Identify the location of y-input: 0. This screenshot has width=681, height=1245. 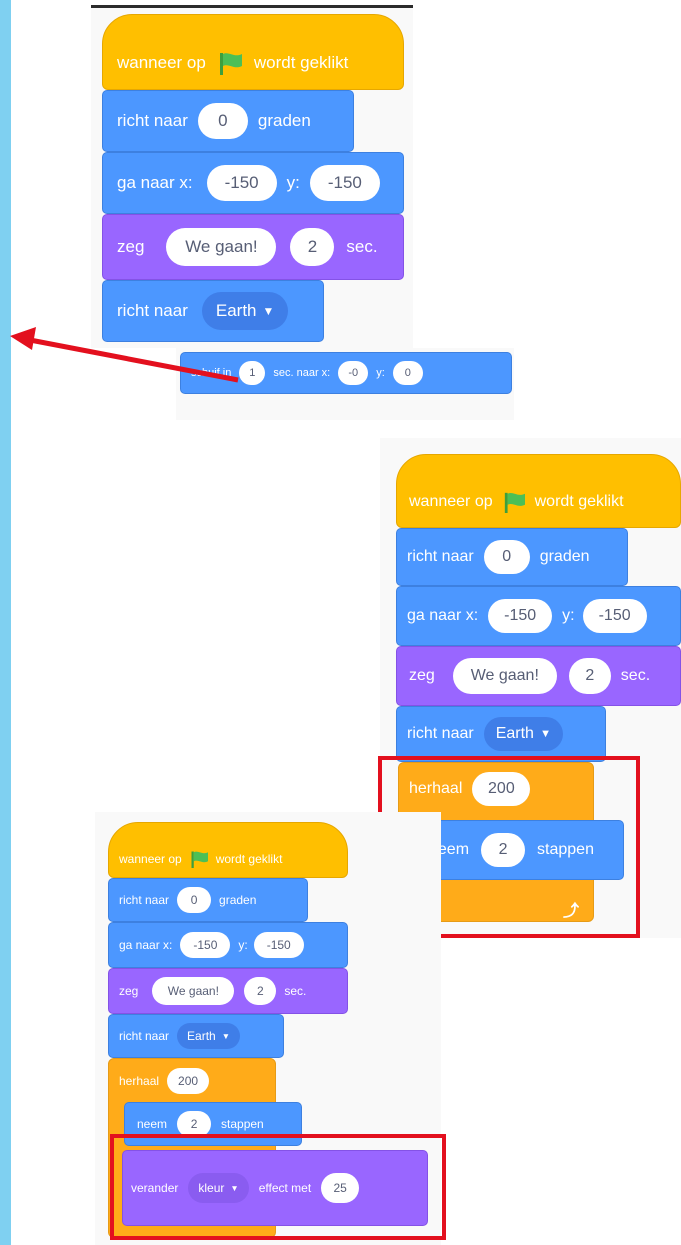
(407, 373).